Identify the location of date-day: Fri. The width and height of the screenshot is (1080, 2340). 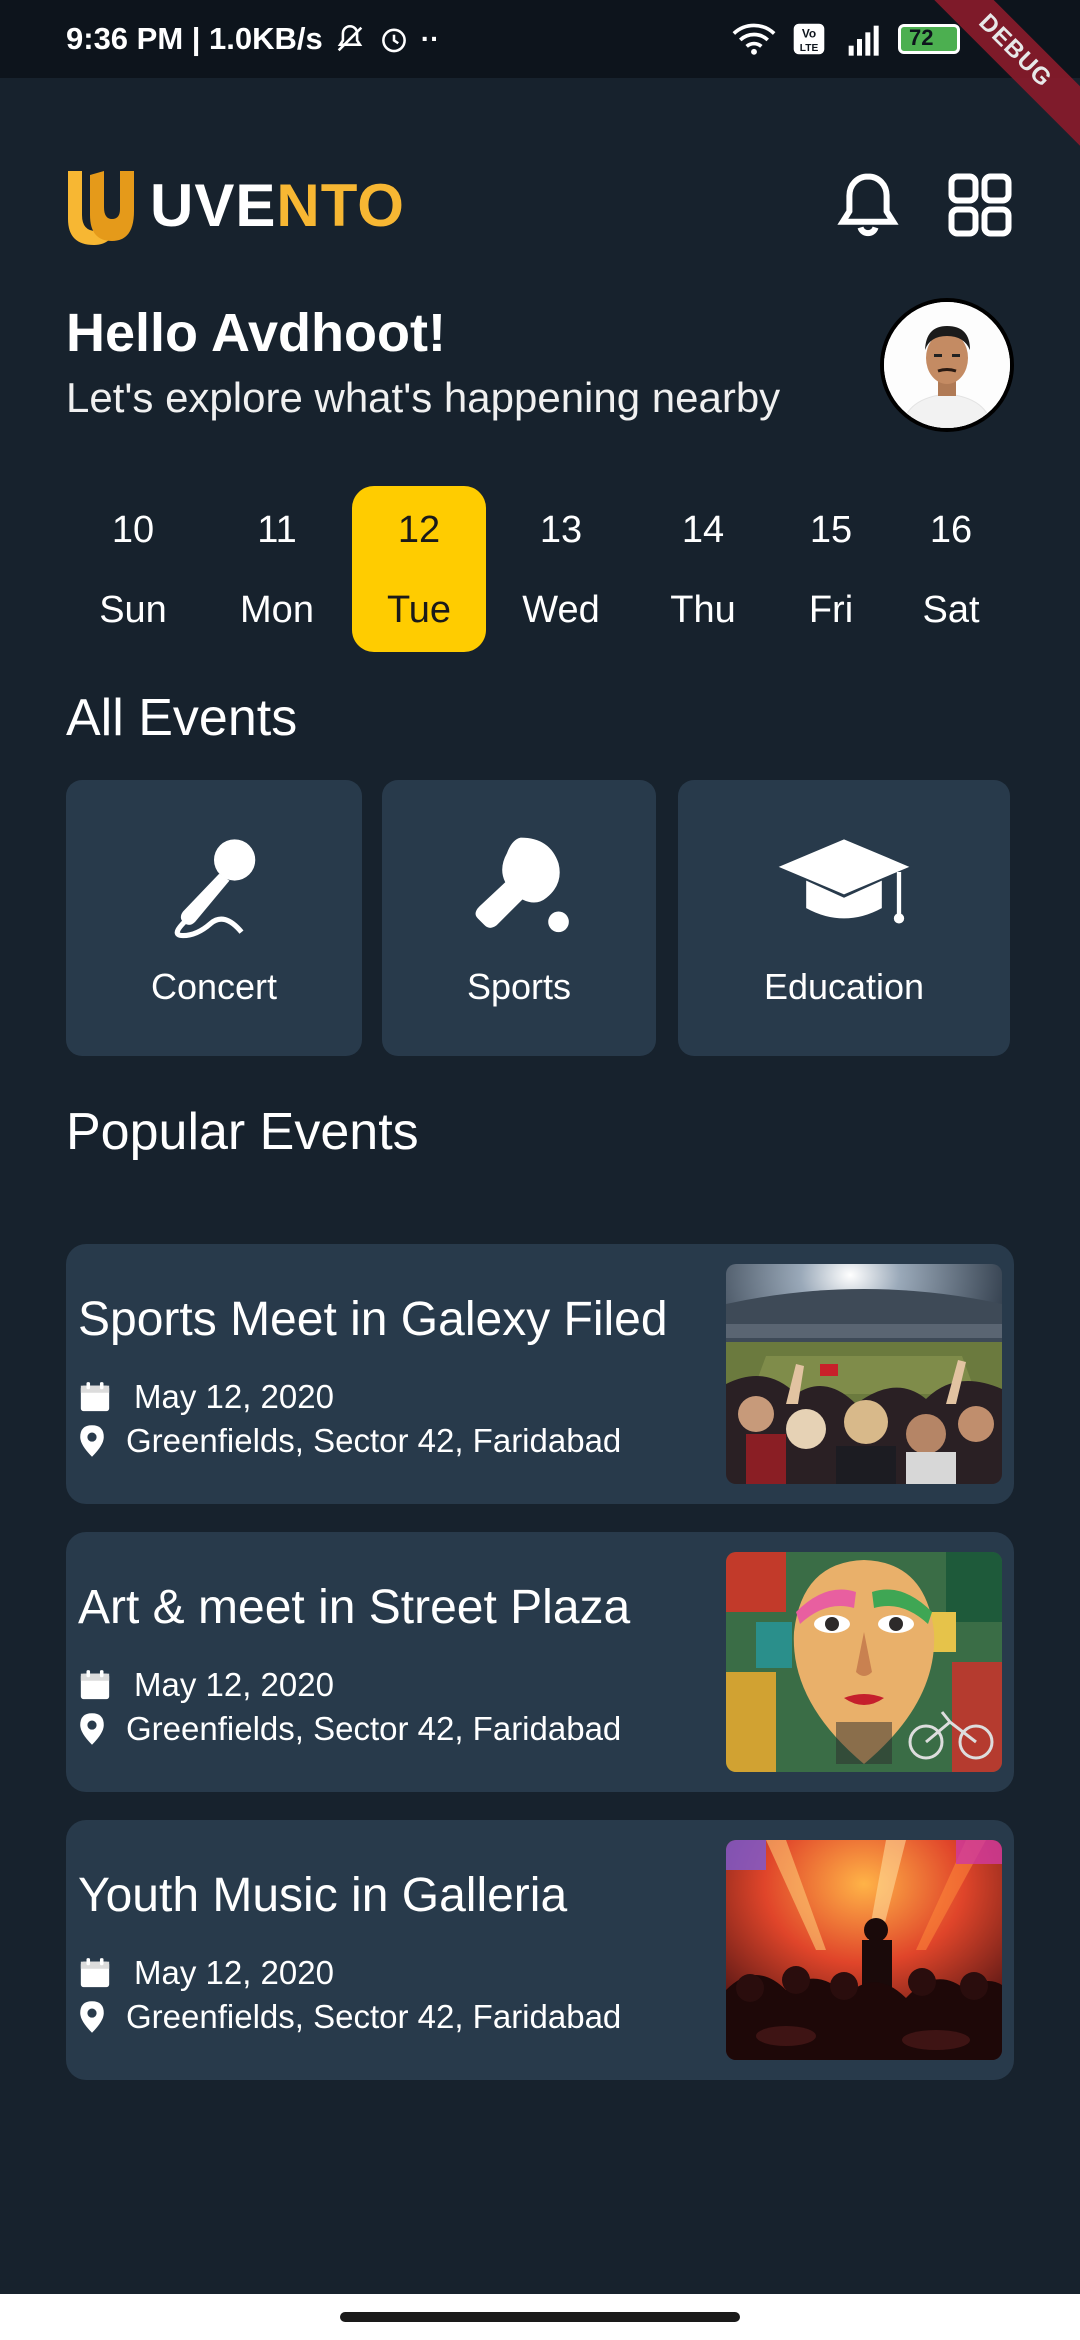
(831, 610).